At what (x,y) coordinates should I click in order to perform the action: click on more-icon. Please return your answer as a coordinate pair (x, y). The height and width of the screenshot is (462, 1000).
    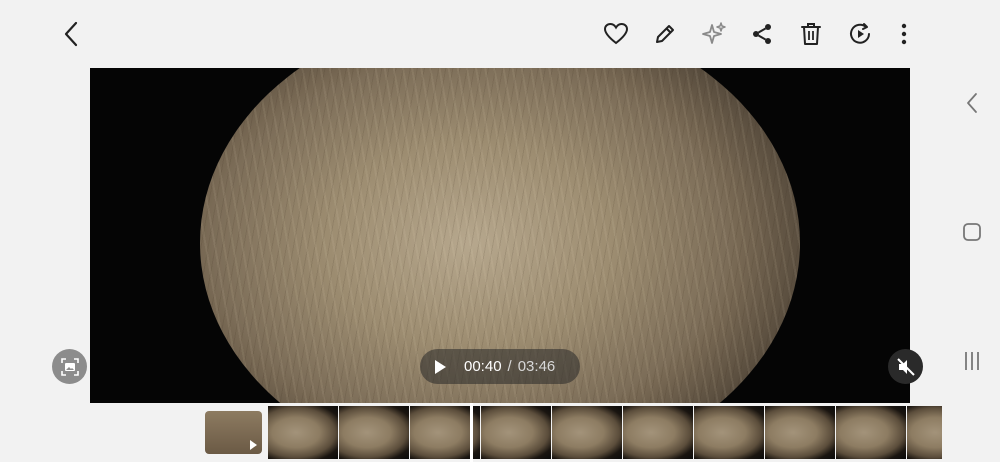
    Looking at the image, I should click on (904, 34).